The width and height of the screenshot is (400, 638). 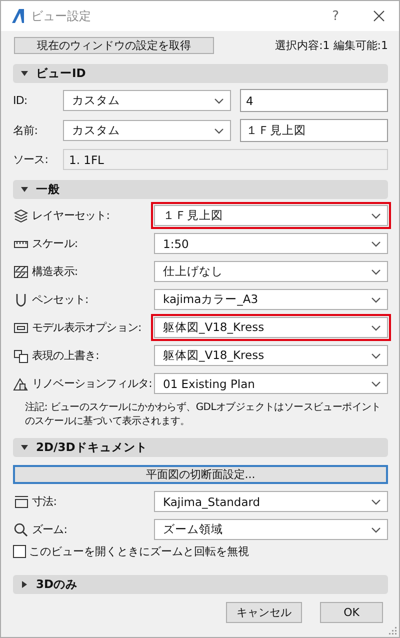 I want to click on get-settings-button: 現在のウィンドウの設定を取得, so click(x=114, y=45).